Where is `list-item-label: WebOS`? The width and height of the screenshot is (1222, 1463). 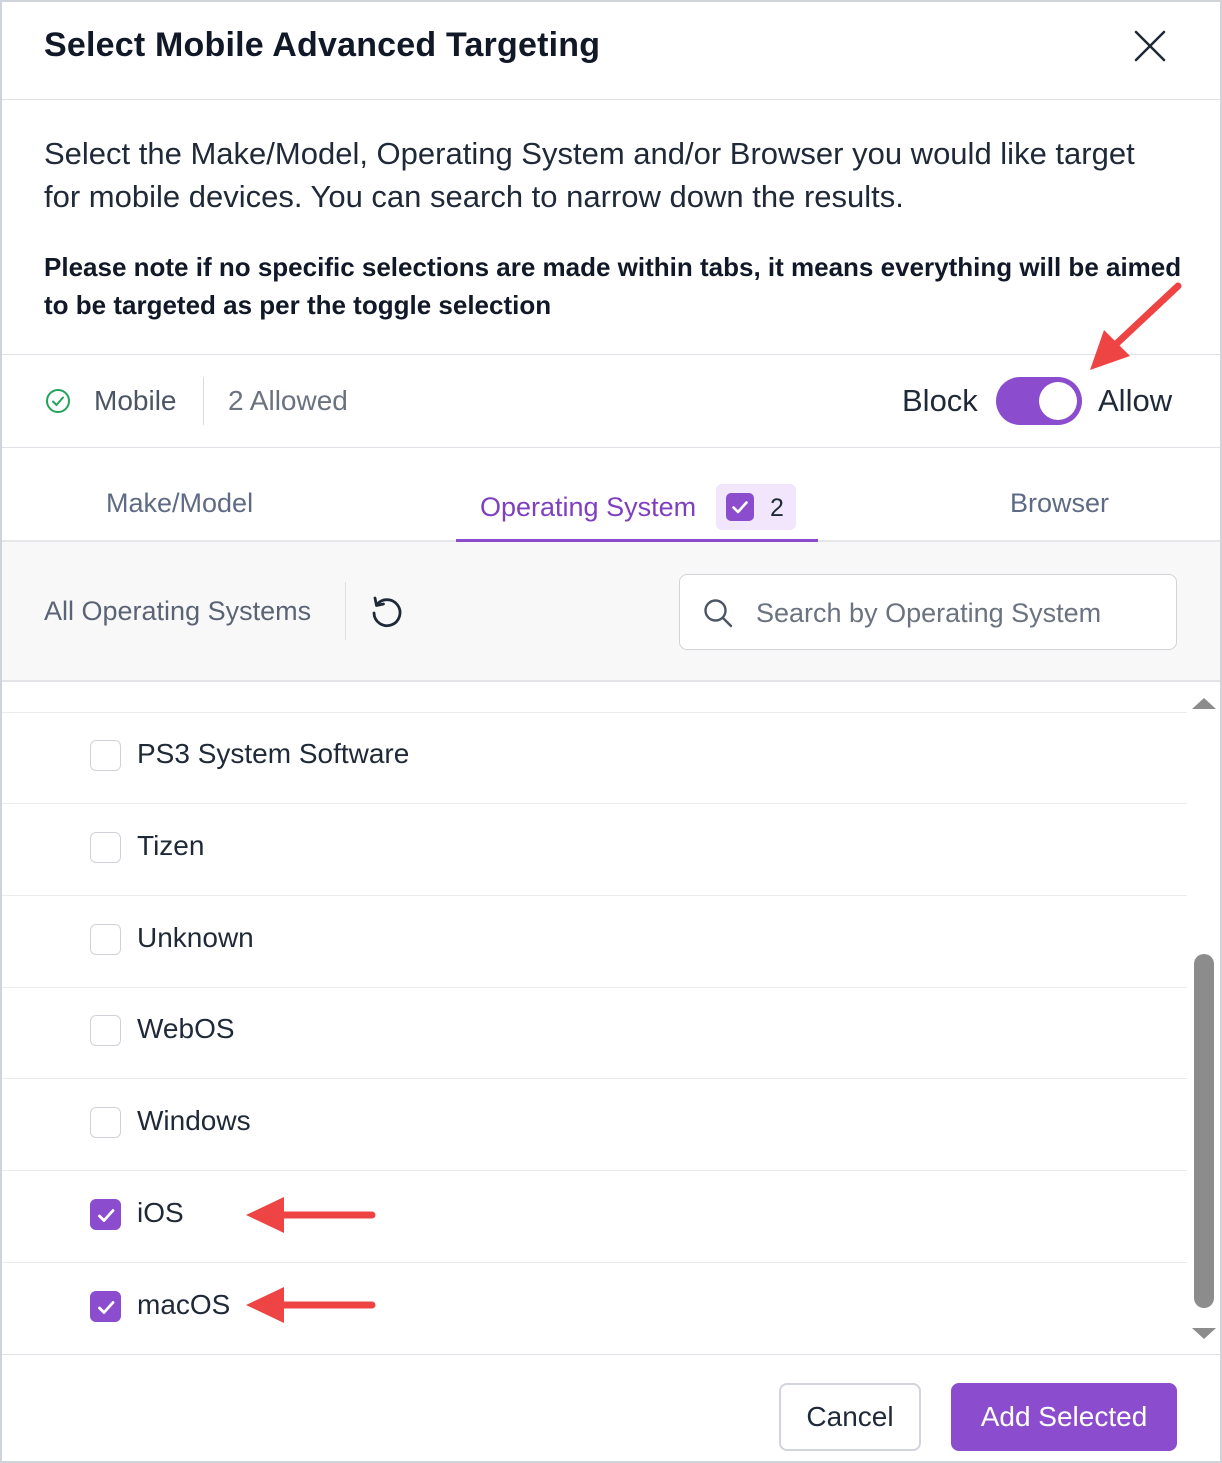
list-item-label: WebOS is located at coordinates (186, 1028).